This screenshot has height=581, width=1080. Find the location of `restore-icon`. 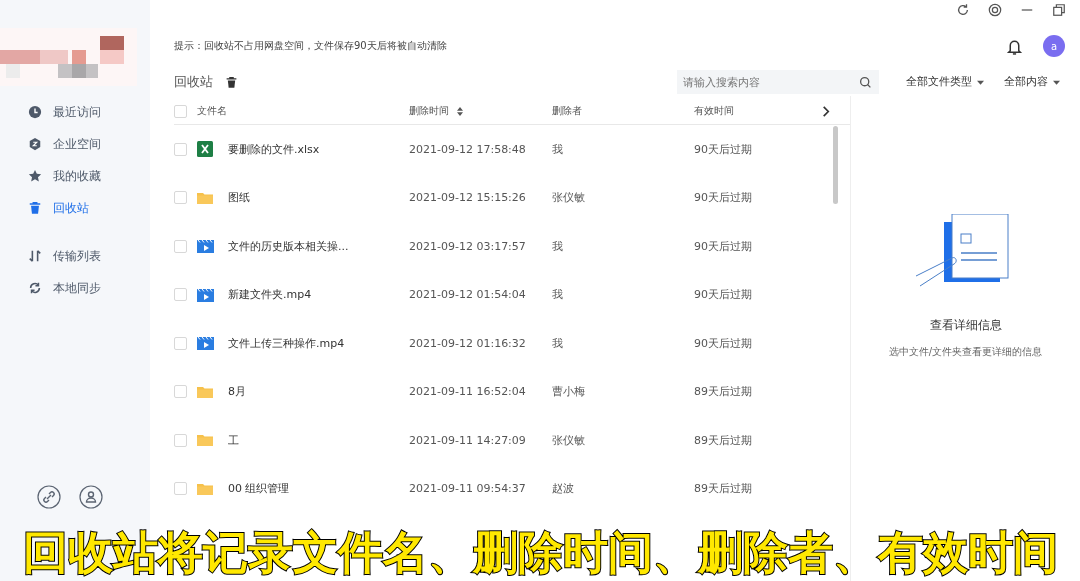

restore-icon is located at coordinates (1059, 10).